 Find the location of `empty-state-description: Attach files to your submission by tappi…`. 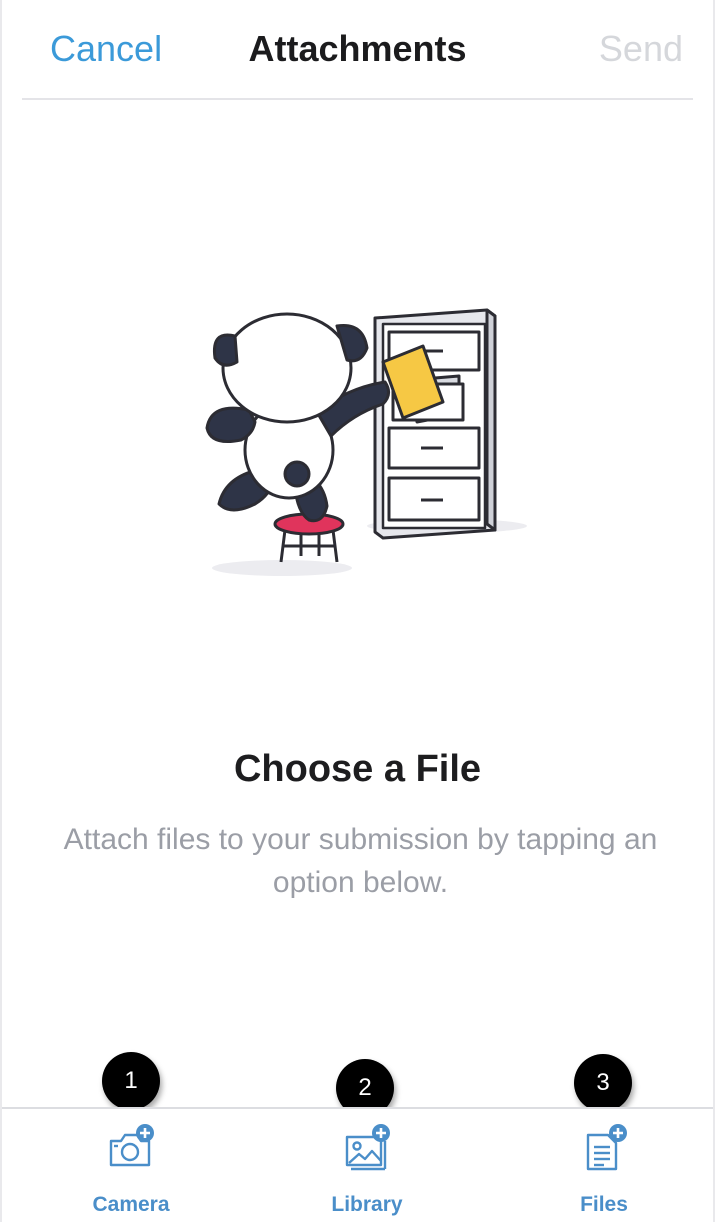

empty-state-description: Attach files to your submission by tappi… is located at coordinates (360, 861).